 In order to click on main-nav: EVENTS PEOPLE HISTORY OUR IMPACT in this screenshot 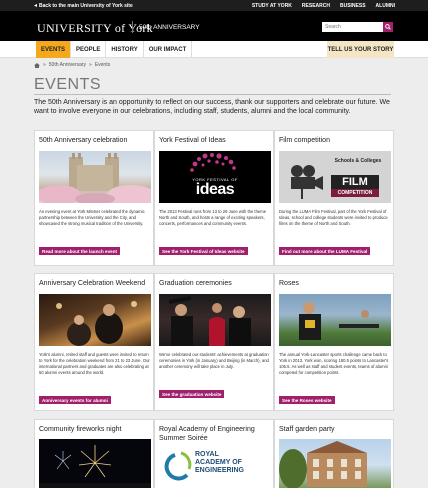, I will do `click(114, 49)`.